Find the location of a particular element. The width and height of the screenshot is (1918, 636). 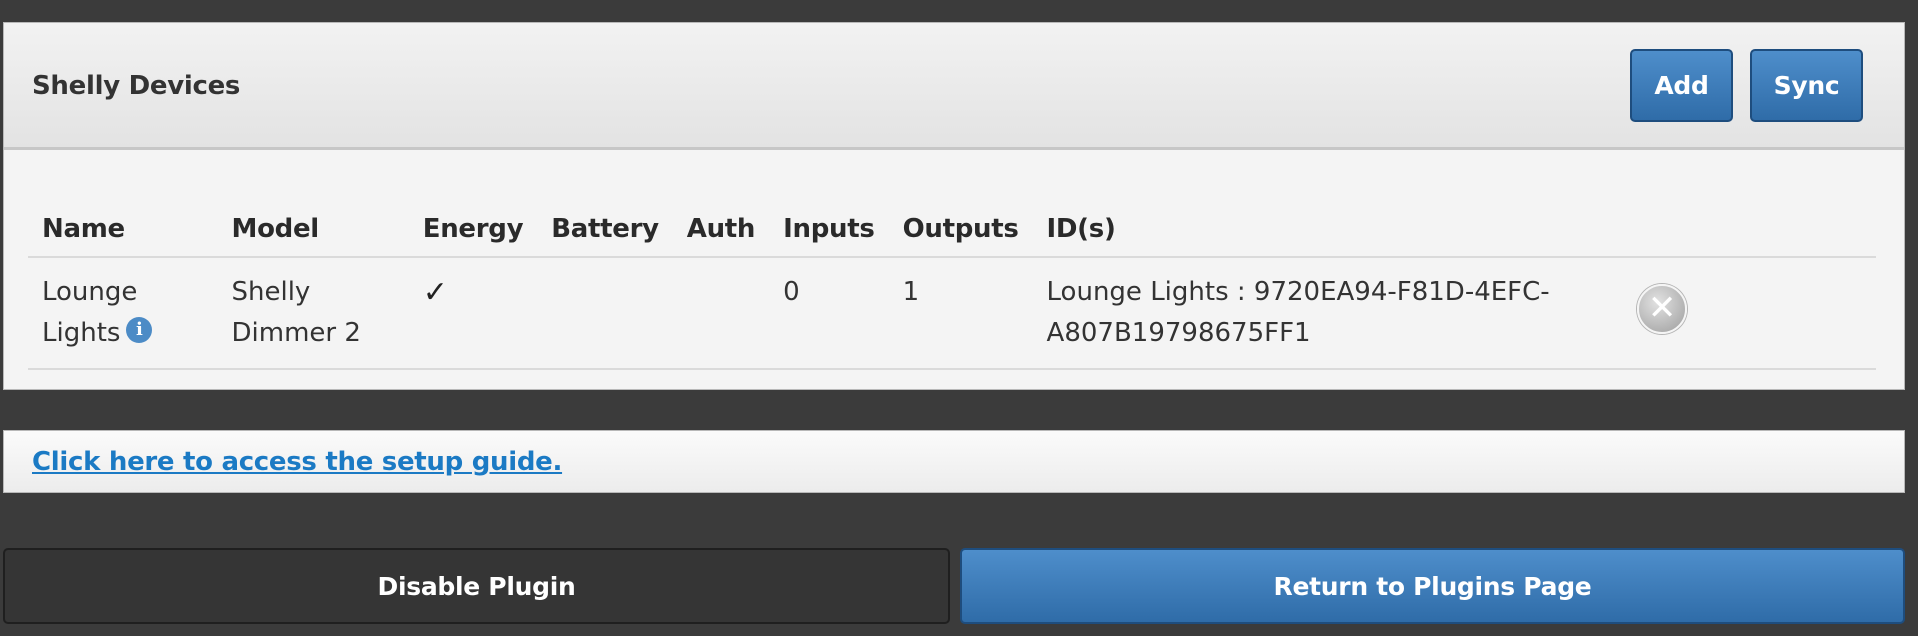

sync-button: Sync is located at coordinates (1806, 85).